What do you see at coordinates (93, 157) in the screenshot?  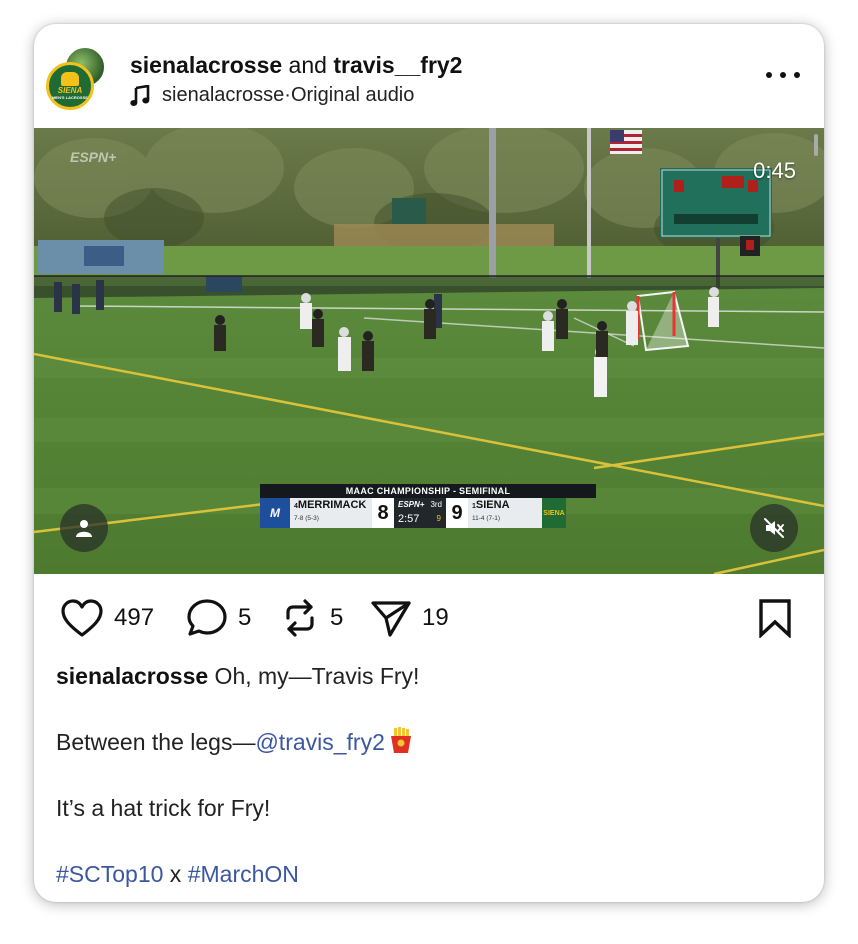 I see `espn-watermark: ESPN+` at bounding box center [93, 157].